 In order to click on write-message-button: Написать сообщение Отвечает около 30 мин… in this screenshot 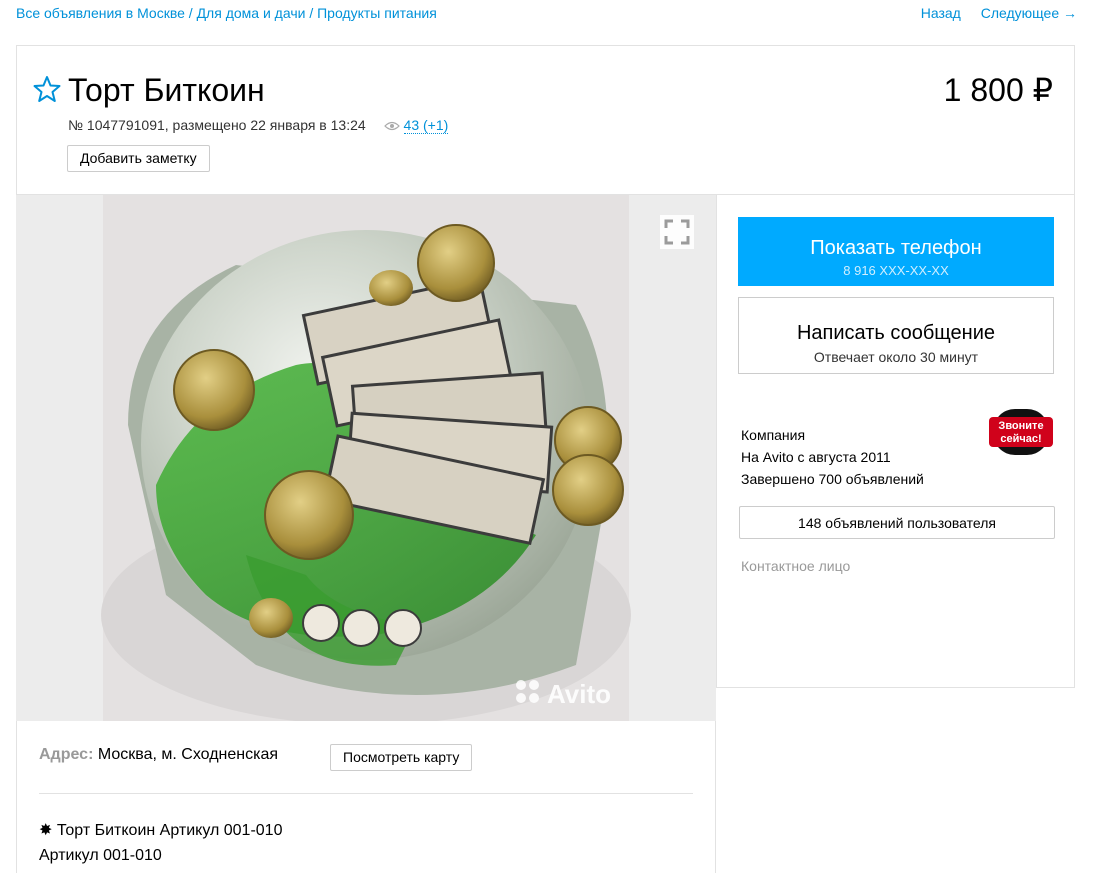, I will do `click(896, 335)`.